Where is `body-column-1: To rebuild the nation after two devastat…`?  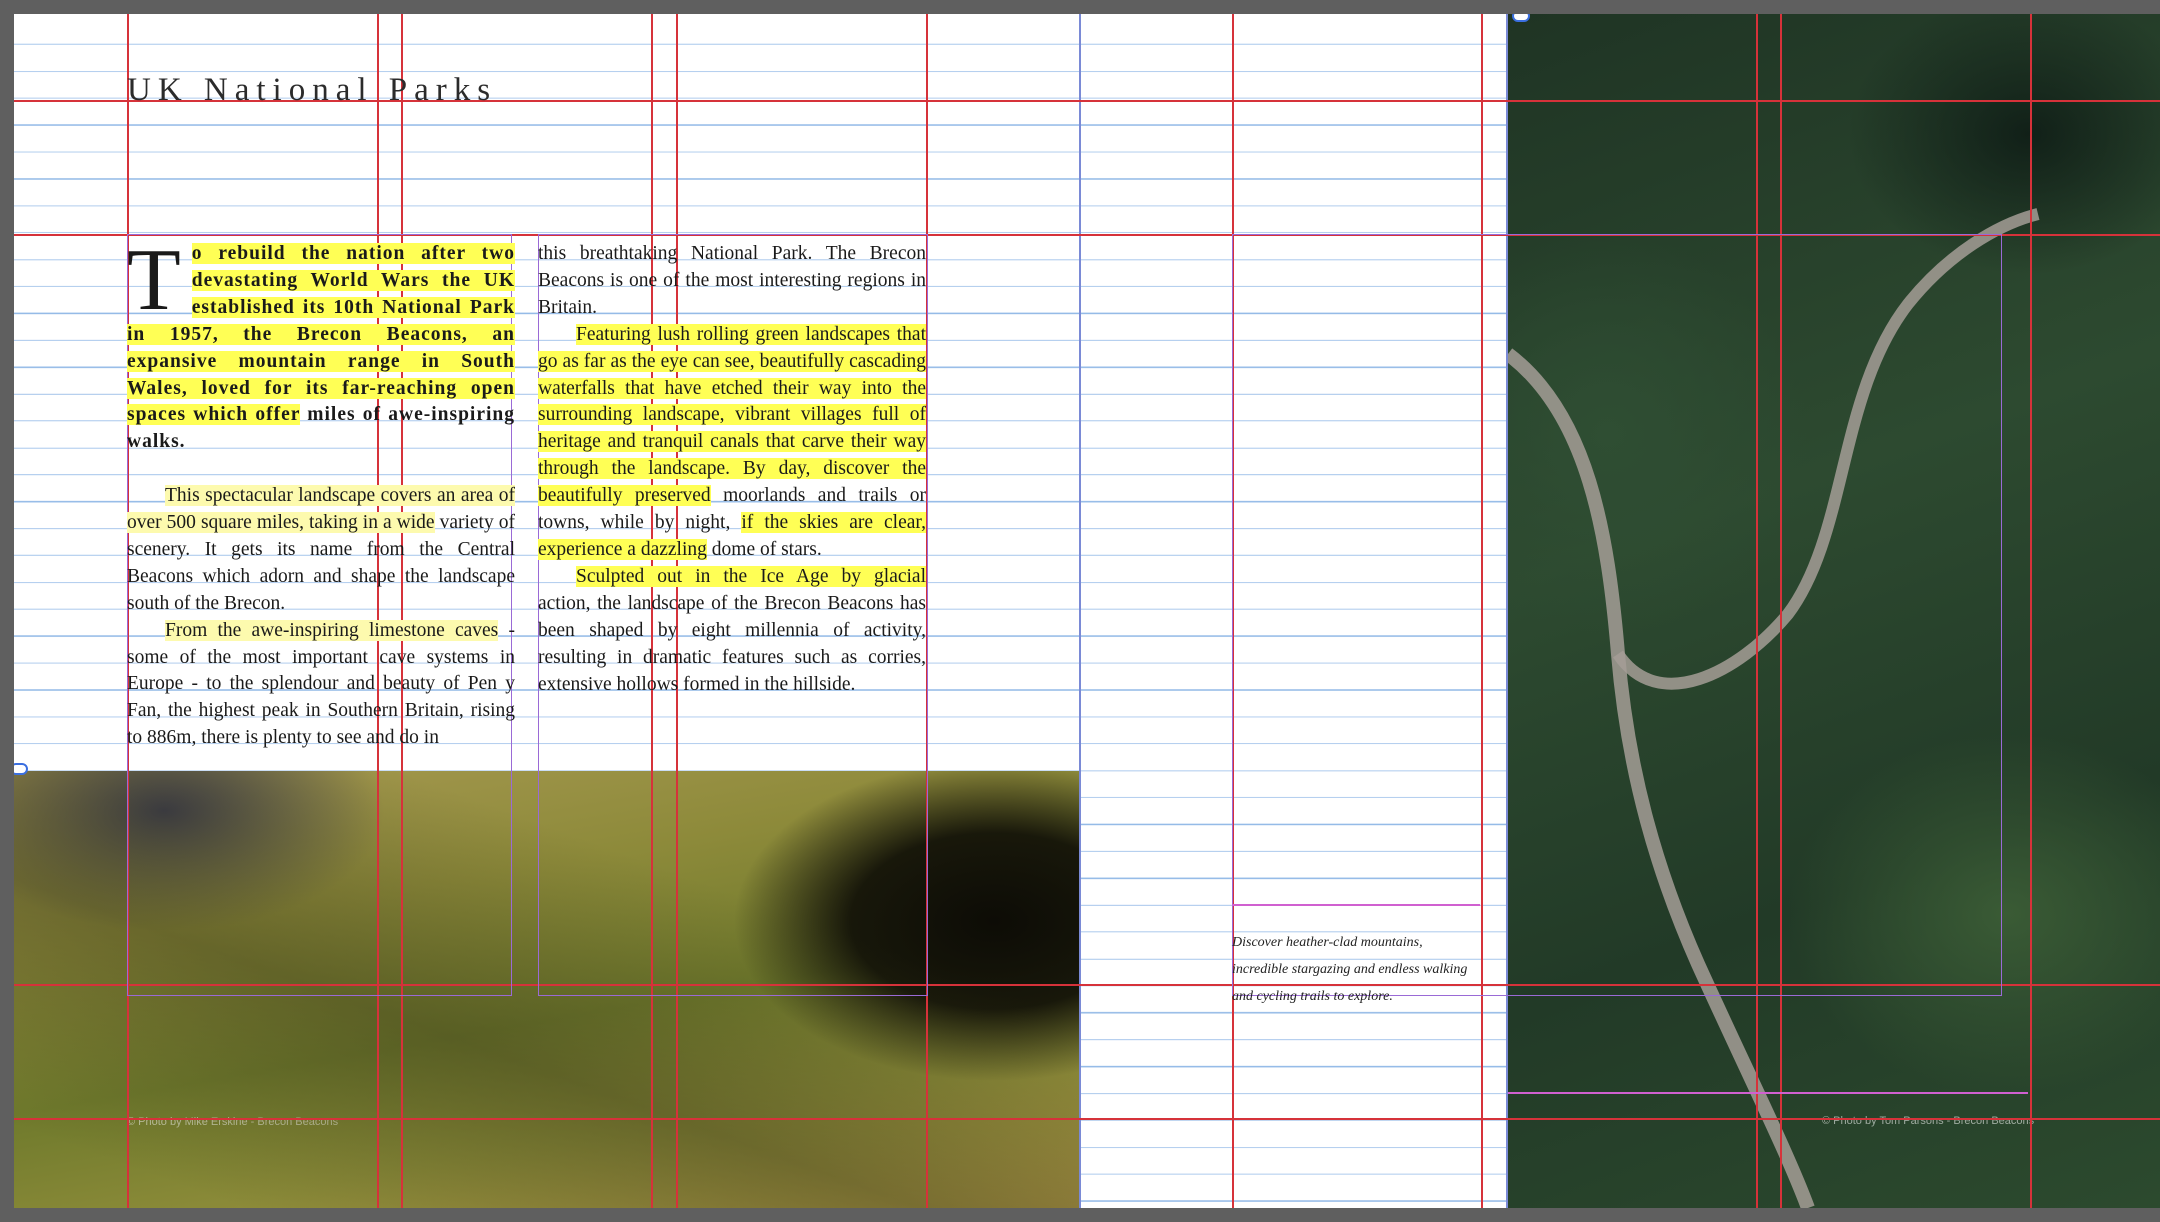
body-column-1: To rebuild the nation after two devastat… is located at coordinates (321, 492).